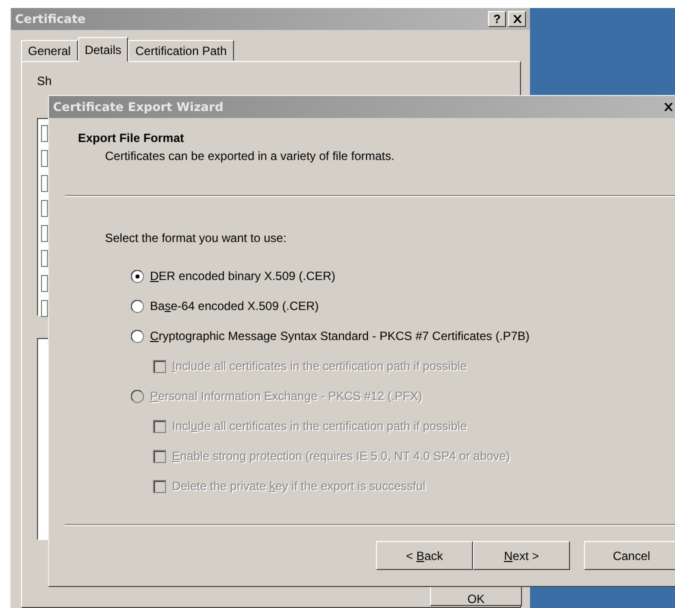 The height and width of the screenshot is (608, 675). Describe the element at coordinates (50, 19) in the screenshot. I see `window-title: Certificate` at that location.